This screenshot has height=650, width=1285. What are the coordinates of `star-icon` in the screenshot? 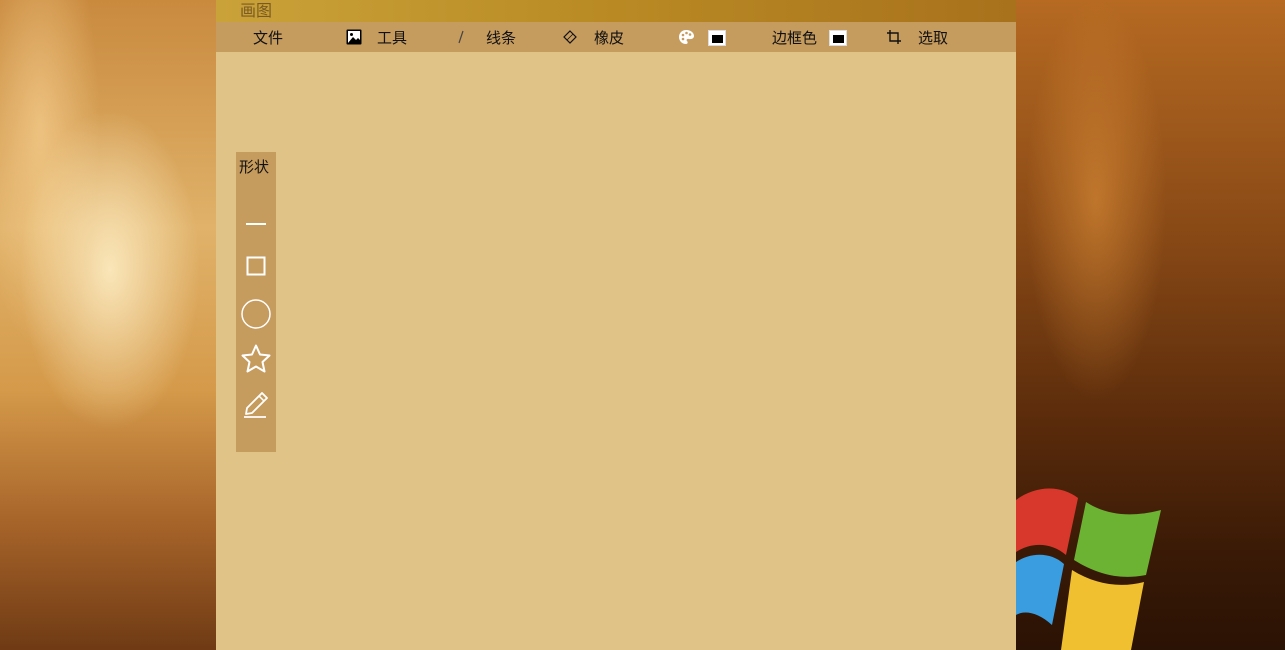 It's located at (256, 358).